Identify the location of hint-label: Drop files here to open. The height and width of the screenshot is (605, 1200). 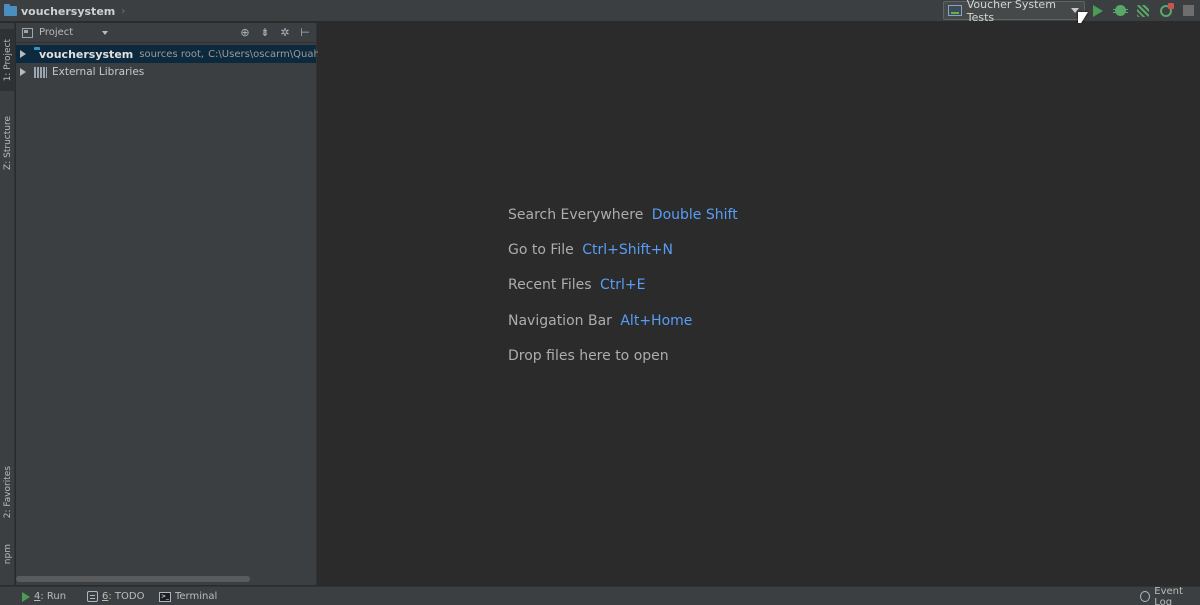
(588, 356).